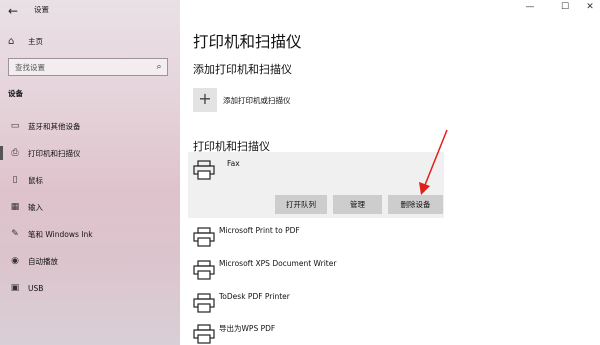 The width and height of the screenshot is (600, 345). What do you see at coordinates (90, 153) in the screenshot?
I see `sidebar-item-printers: ⎙ 打印机和扫描仪` at bounding box center [90, 153].